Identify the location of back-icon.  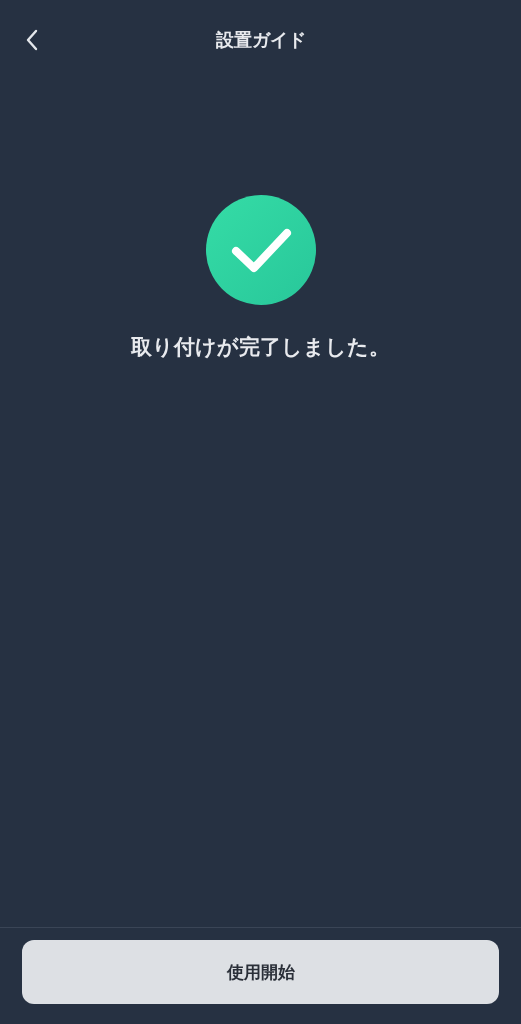
(32, 40).